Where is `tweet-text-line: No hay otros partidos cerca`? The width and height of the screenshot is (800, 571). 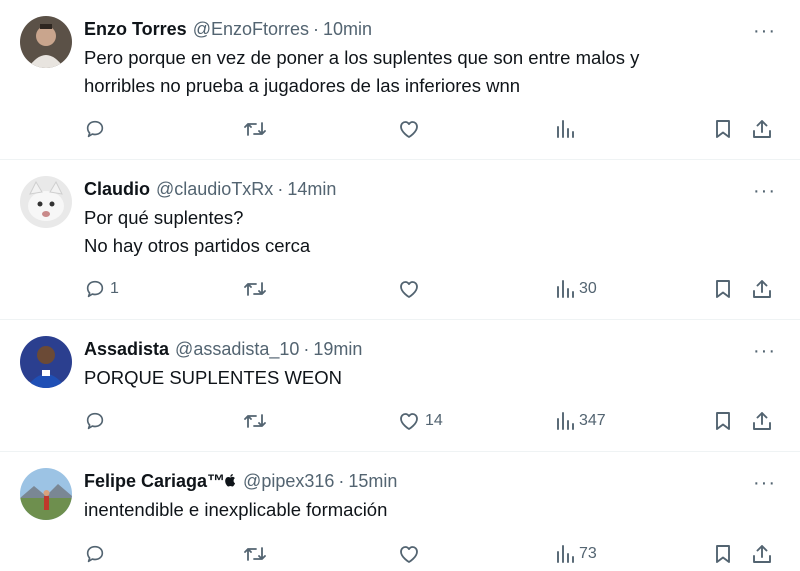
tweet-text-line: No hay otros partidos cerca is located at coordinates (197, 245).